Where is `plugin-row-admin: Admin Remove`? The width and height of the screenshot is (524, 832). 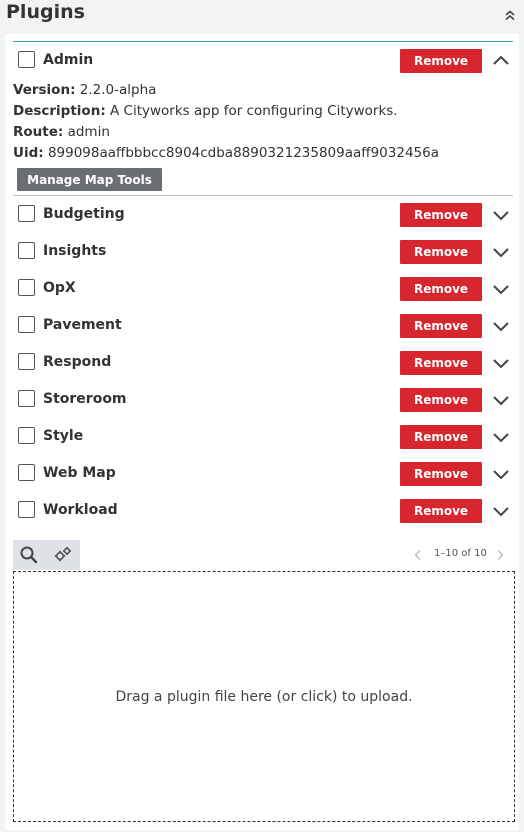 plugin-row-admin: Admin Remove is located at coordinates (263, 60).